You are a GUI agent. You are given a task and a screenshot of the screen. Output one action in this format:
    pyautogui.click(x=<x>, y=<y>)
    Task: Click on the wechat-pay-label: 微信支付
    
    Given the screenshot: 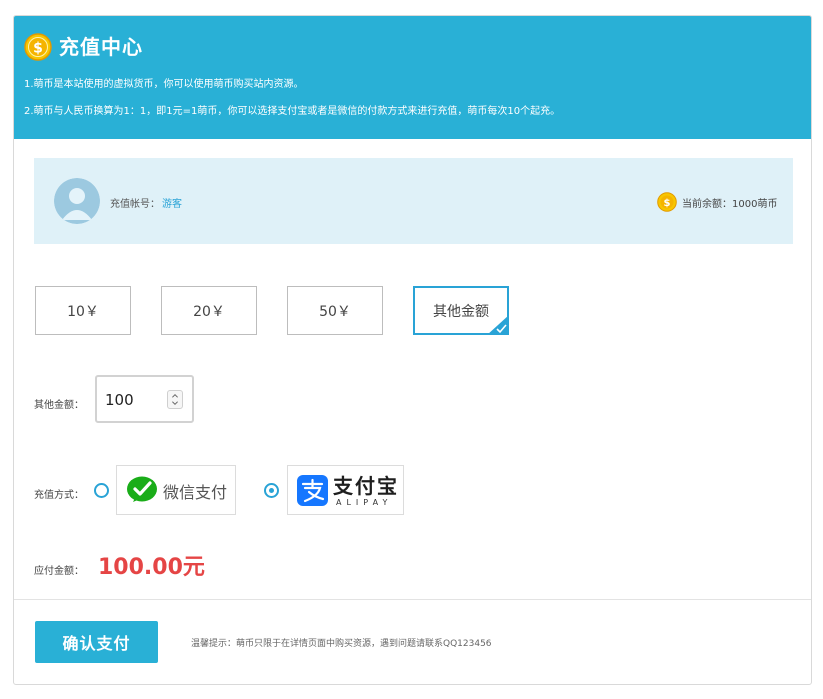 What is the action you would take?
    pyautogui.click(x=195, y=492)
    